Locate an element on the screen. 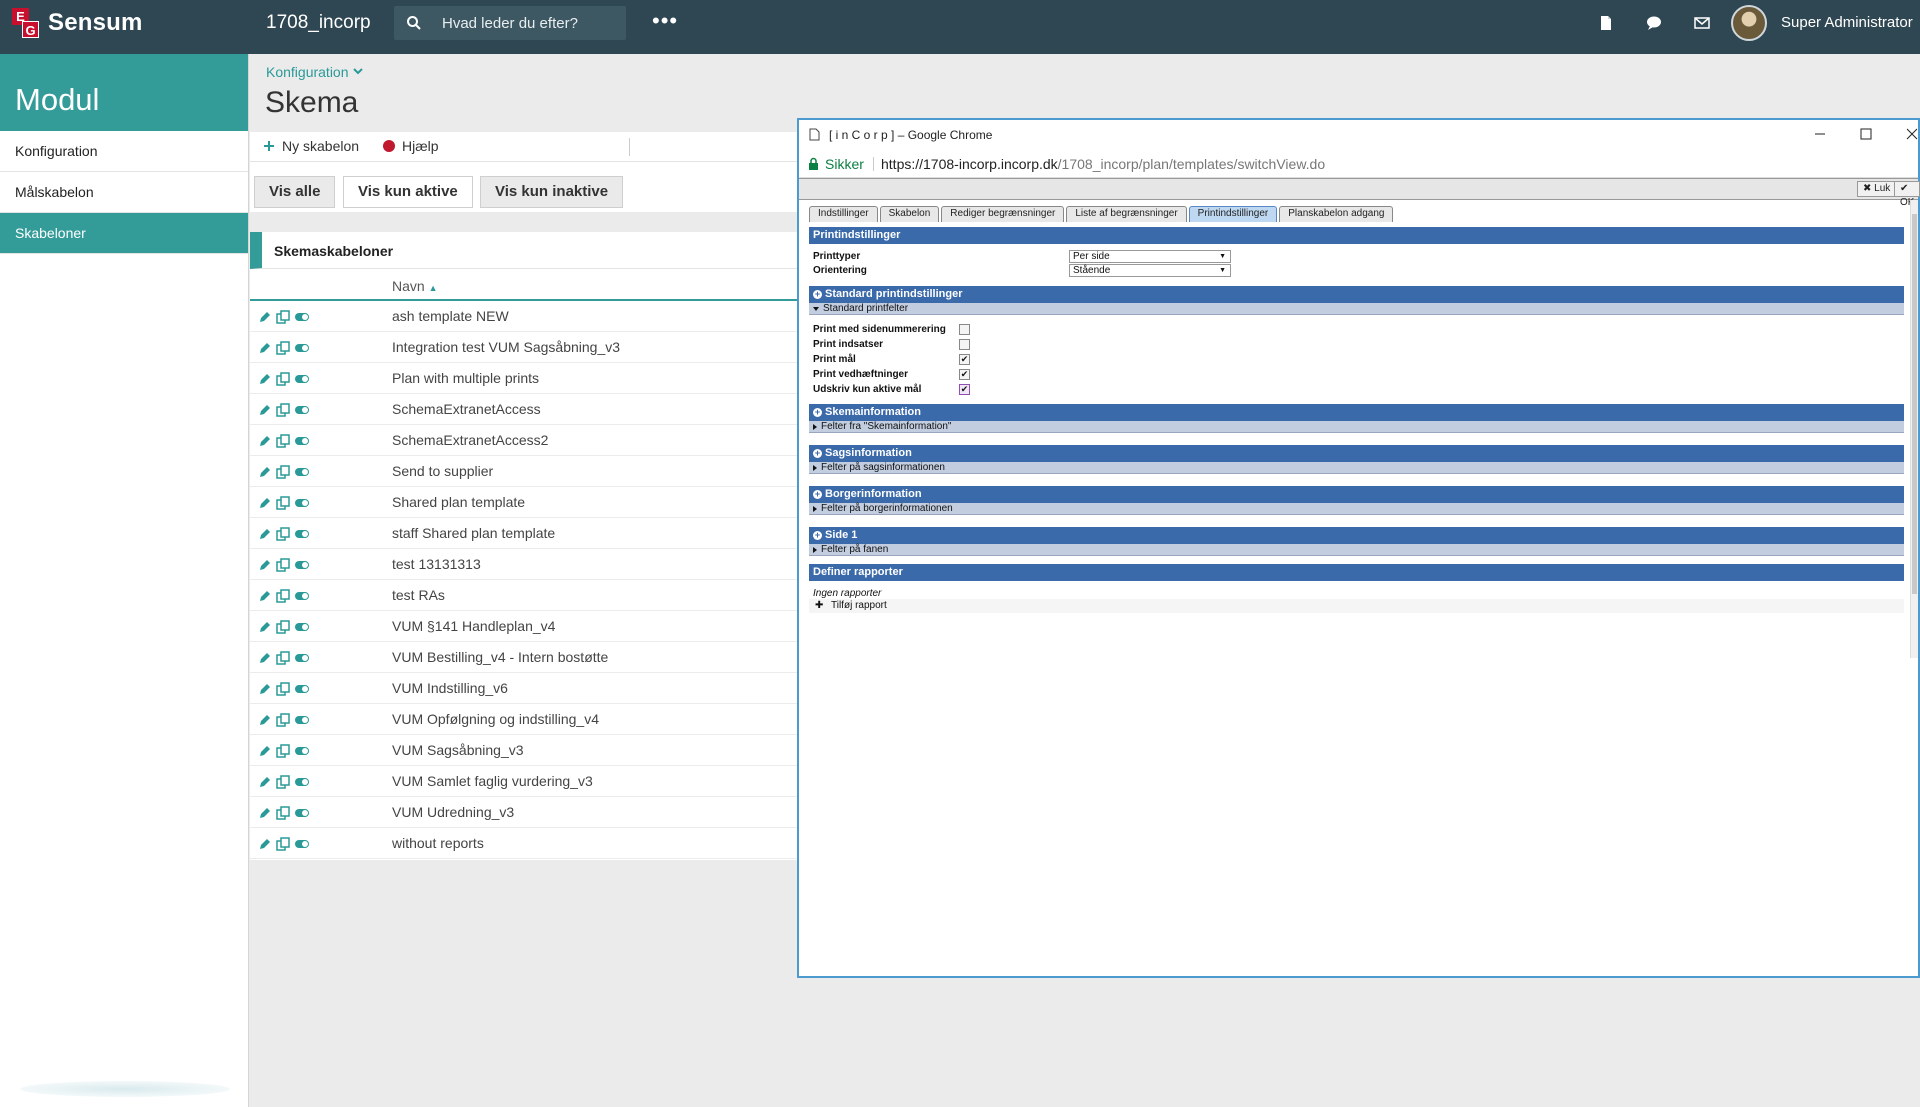  more-menu-button: ••• is located at coordinates (665, 21).